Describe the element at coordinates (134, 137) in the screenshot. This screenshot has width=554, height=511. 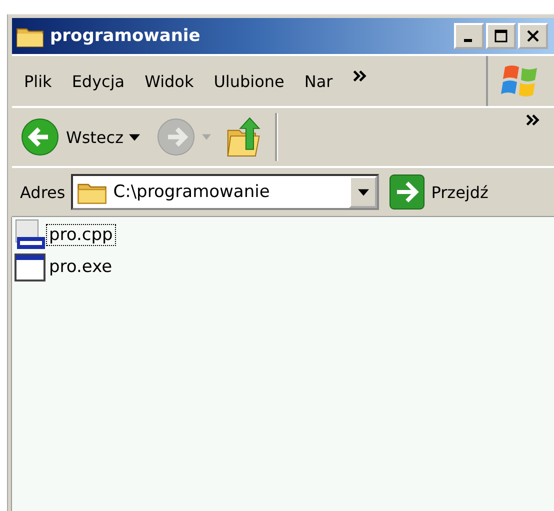
I see `dropdown-arrow-icon` at that location.